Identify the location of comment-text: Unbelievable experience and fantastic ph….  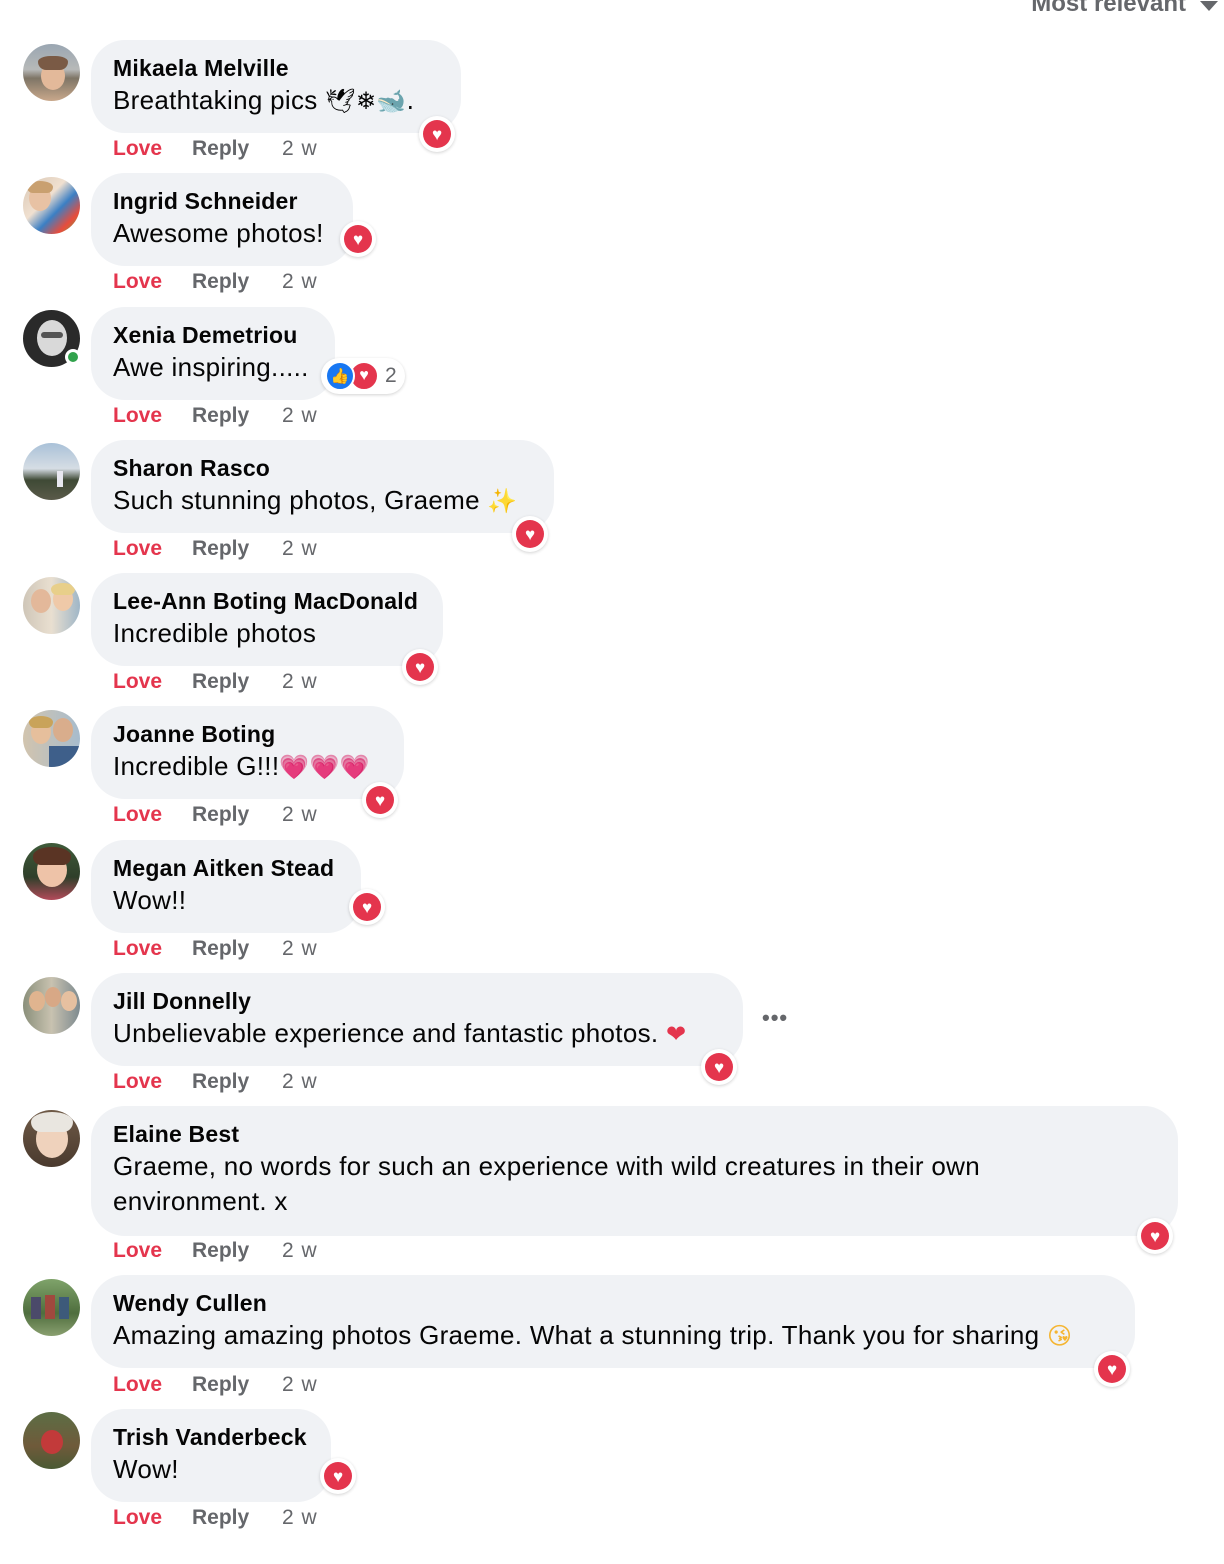
(400, 1033).